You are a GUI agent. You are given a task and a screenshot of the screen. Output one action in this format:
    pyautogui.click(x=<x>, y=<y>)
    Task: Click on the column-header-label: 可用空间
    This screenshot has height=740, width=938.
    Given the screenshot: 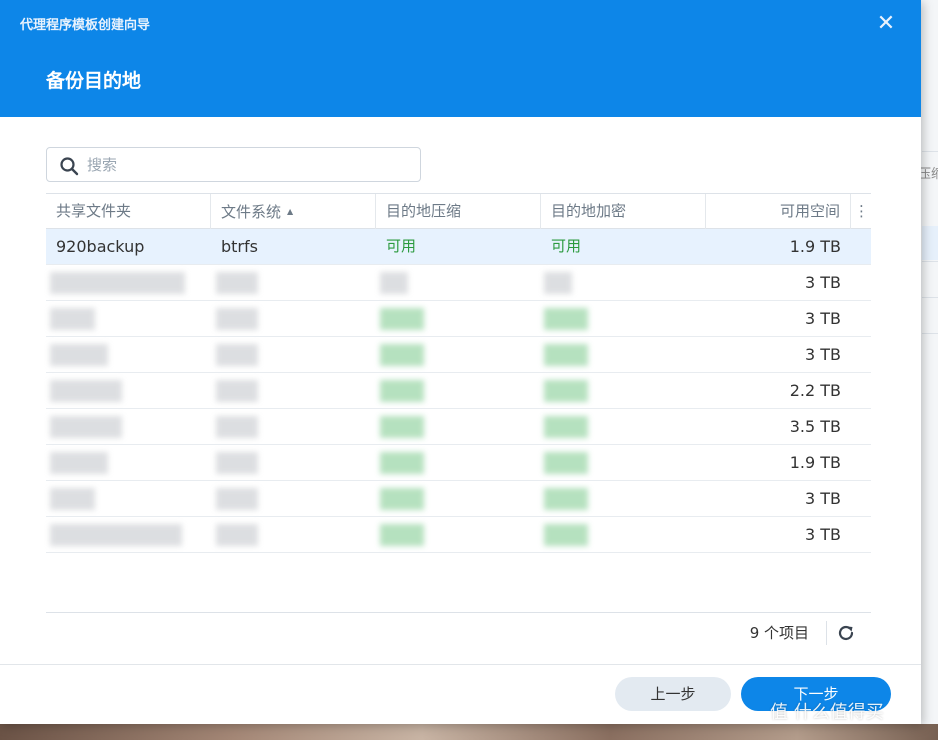 What is the action you would take?
    pyautogui.click(x=809, y=211)
    